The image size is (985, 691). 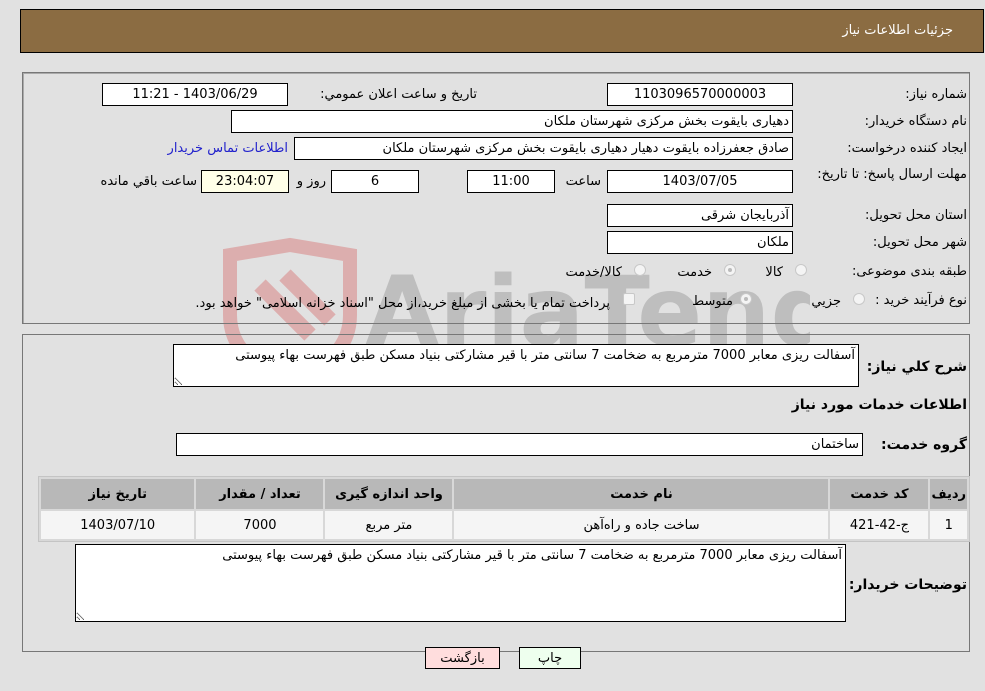 I want to click on category-radio-goods, so click(x=801, y=270).